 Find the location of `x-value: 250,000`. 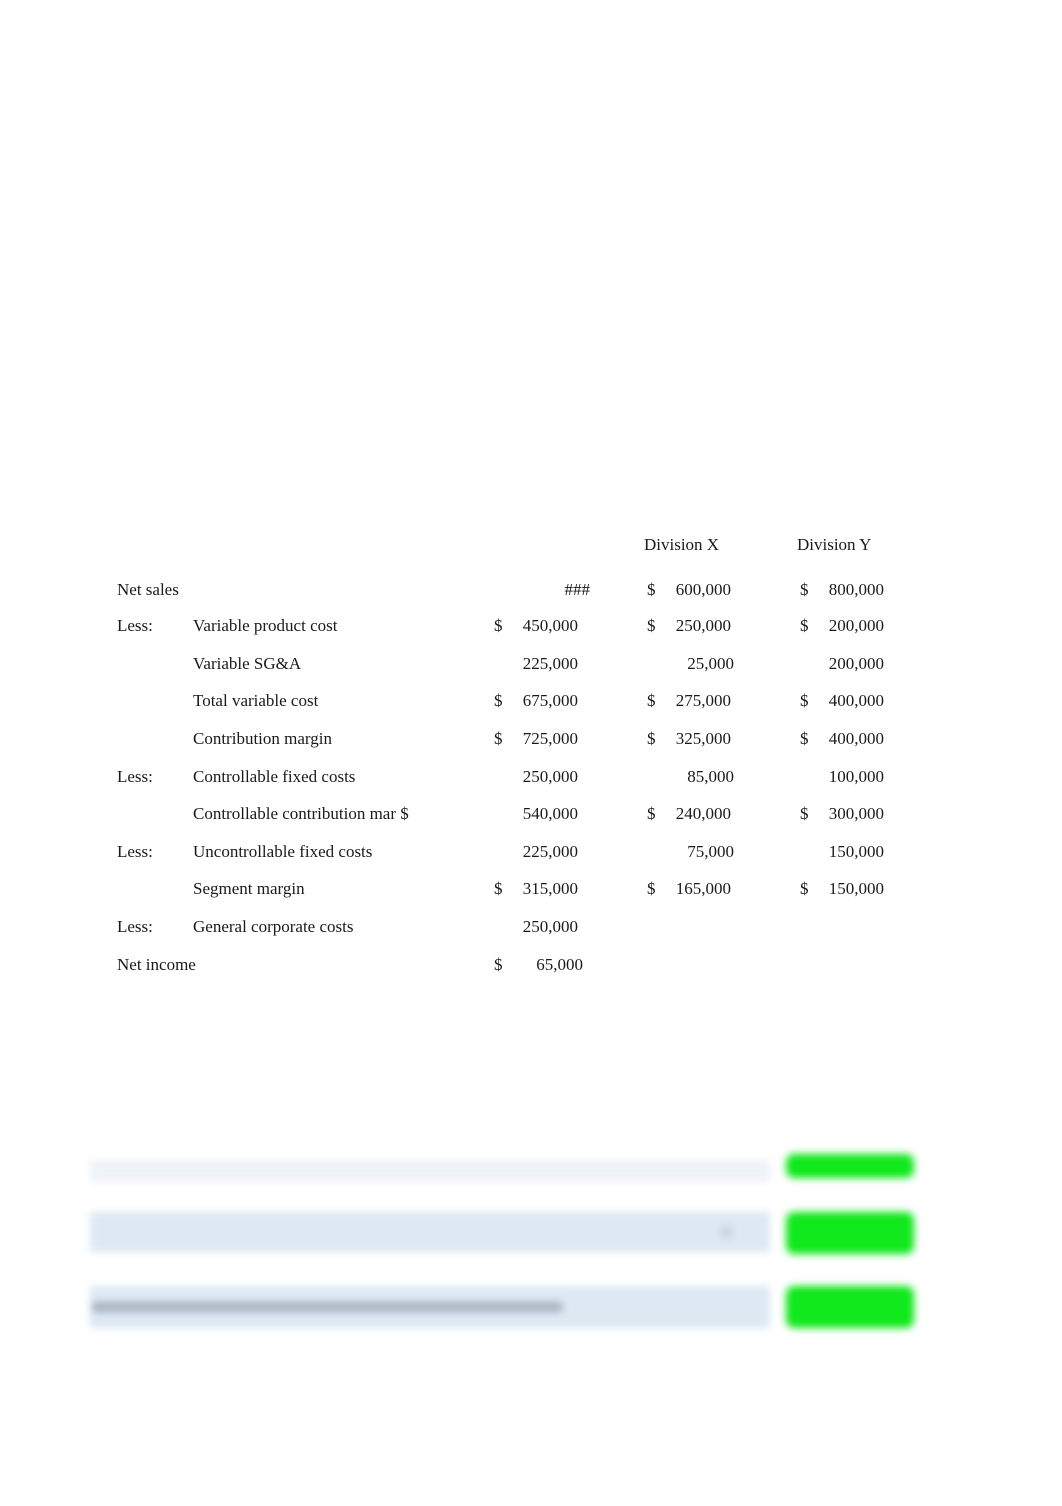

x-value: 250,000 is located at coordinates (703, 625).